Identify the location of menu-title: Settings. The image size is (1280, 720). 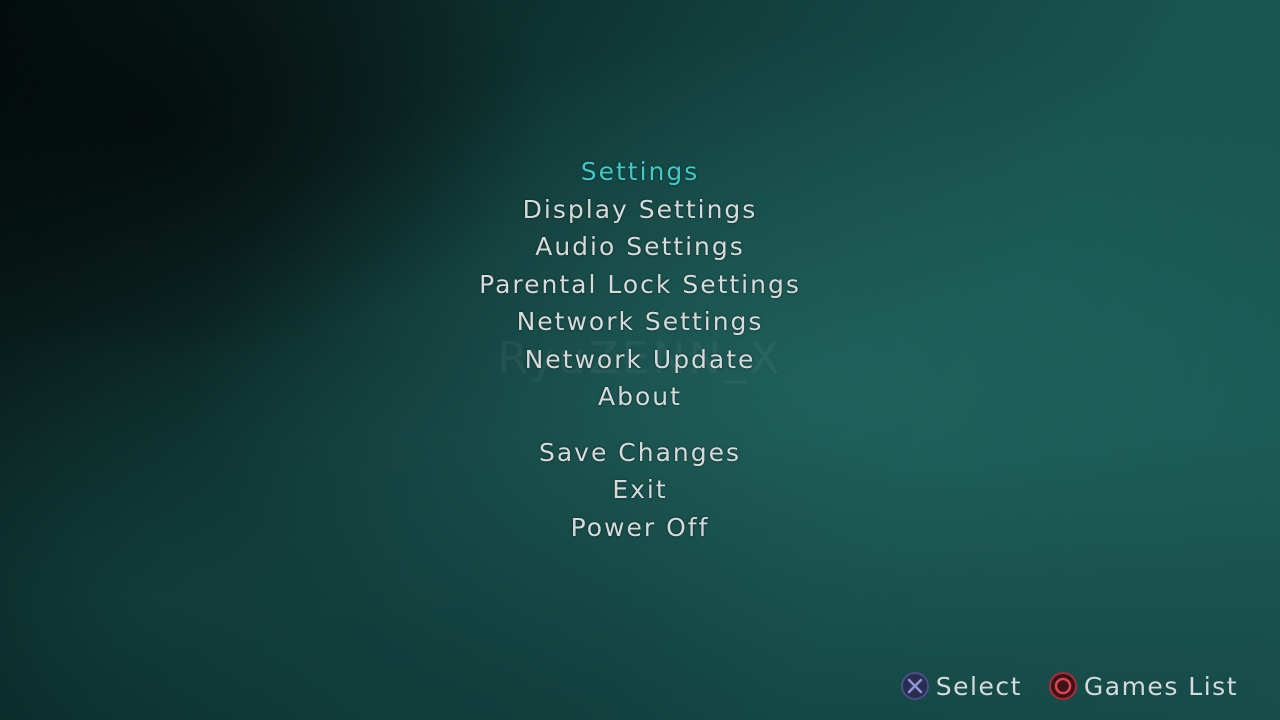
(640, 171).